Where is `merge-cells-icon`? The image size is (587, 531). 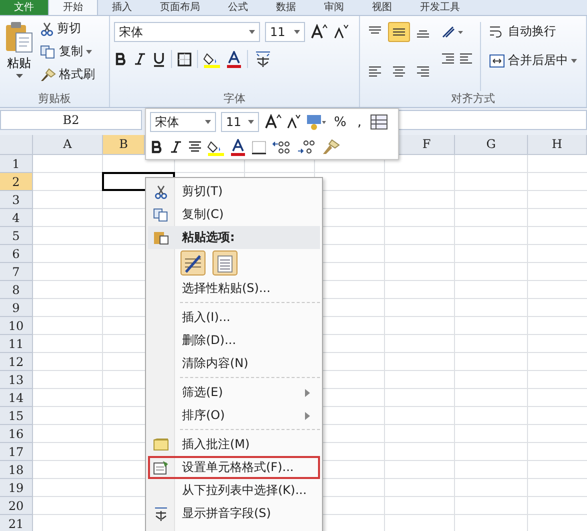
merge-cells-icon is located at coordinates (497, 61).